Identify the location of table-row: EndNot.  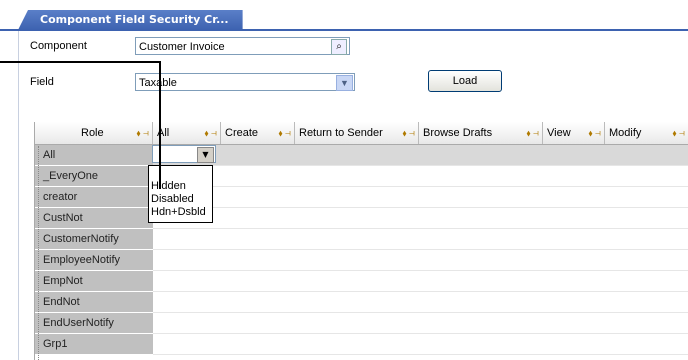
(361, 302).